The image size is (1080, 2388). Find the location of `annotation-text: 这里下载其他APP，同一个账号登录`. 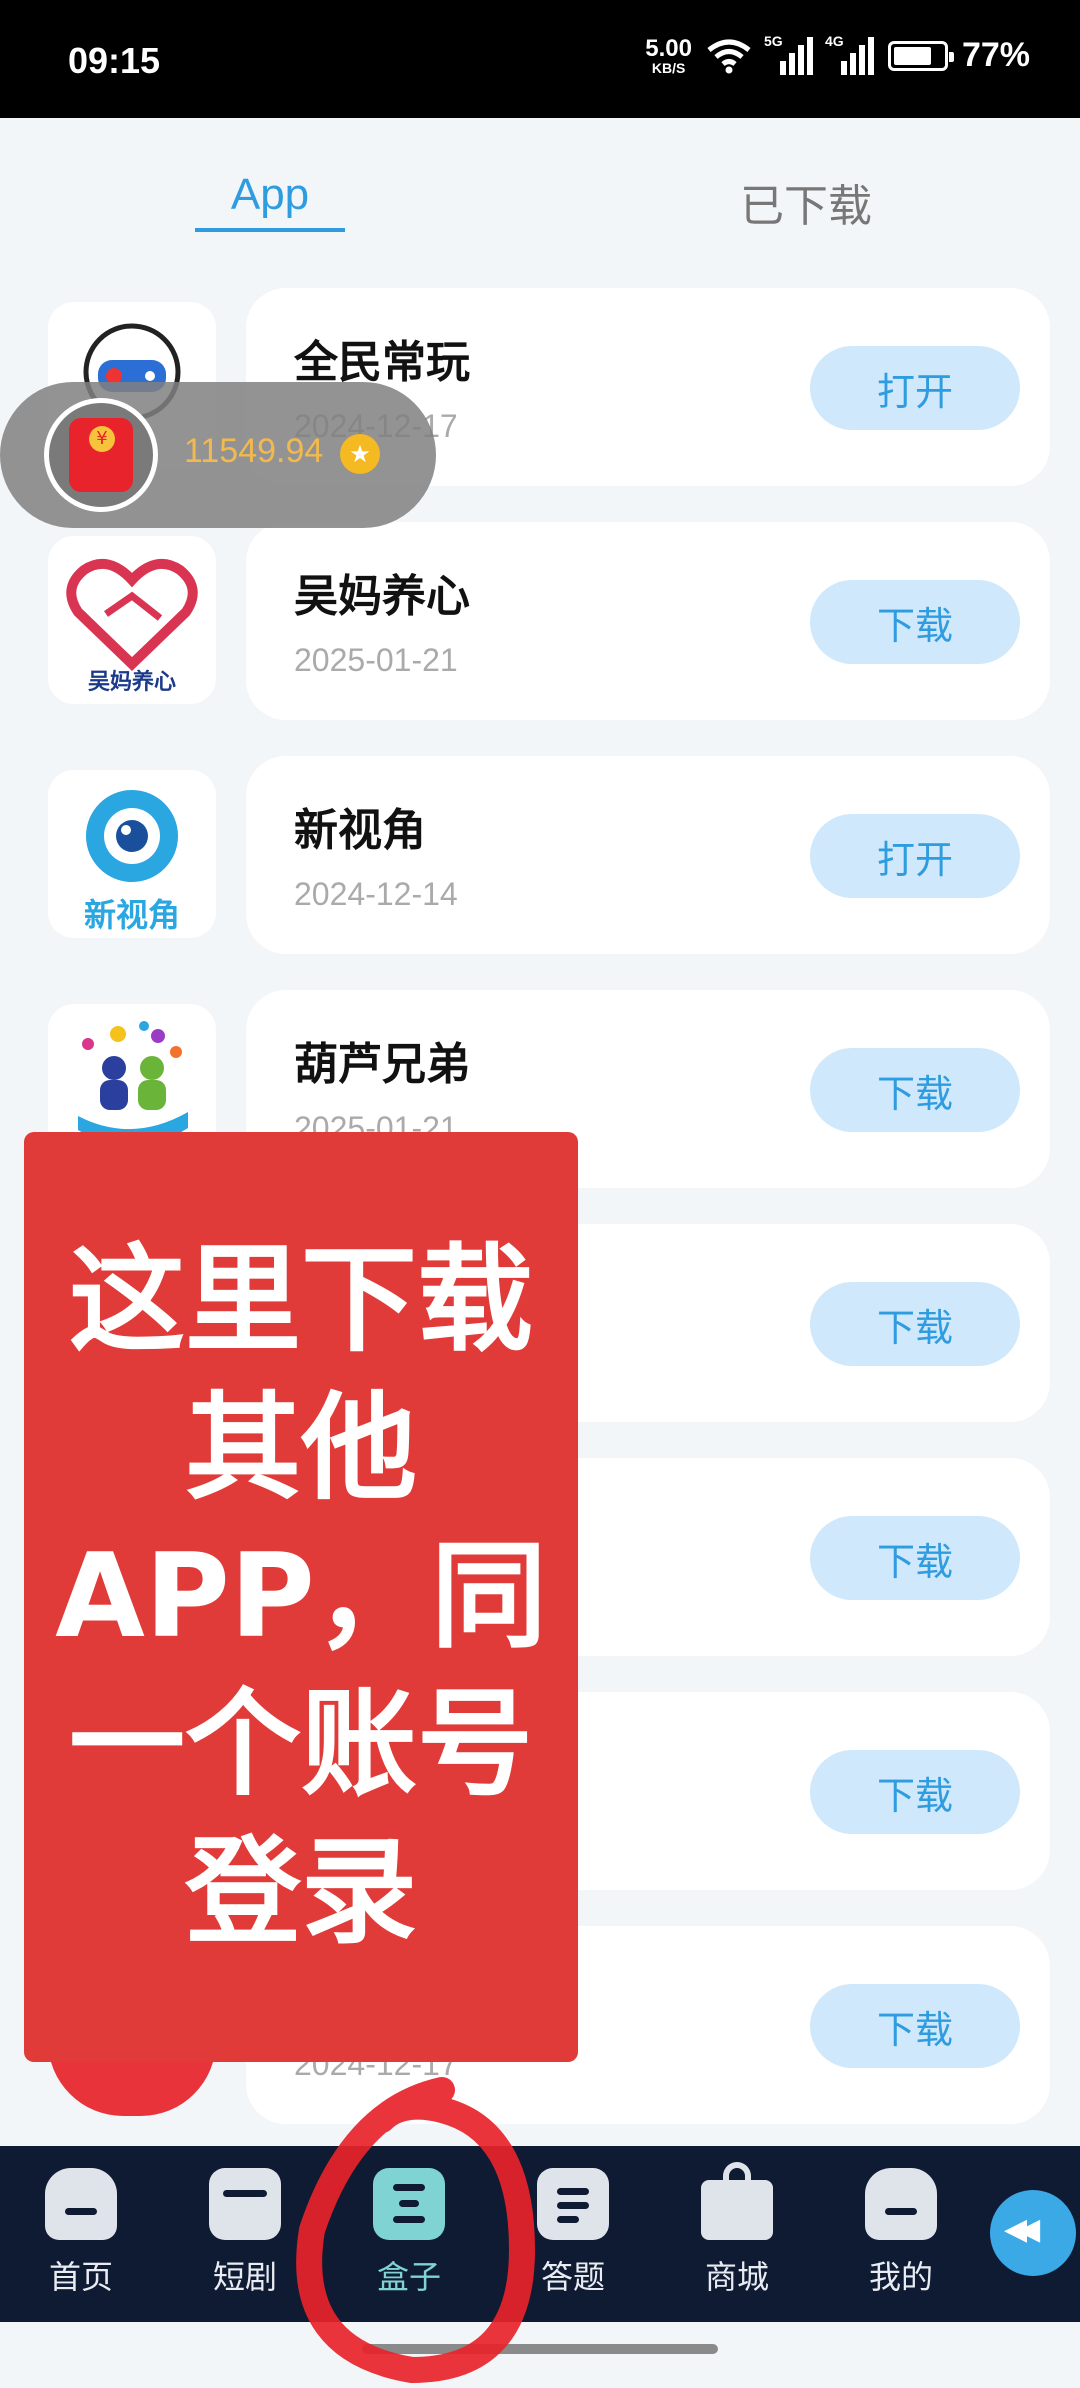

annotation-text: 这里下载其他APP，同一个账号登录 is located at coordinates (301, 1596).